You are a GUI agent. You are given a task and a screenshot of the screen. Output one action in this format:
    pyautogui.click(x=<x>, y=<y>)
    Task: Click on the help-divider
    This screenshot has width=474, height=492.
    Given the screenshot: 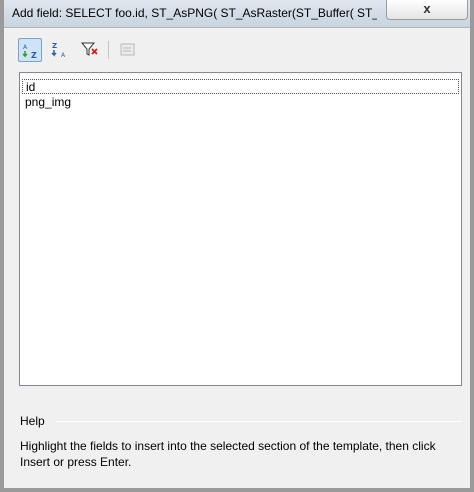 What is the action you would take?
    pyautogui.click(x=259, y=421)
    